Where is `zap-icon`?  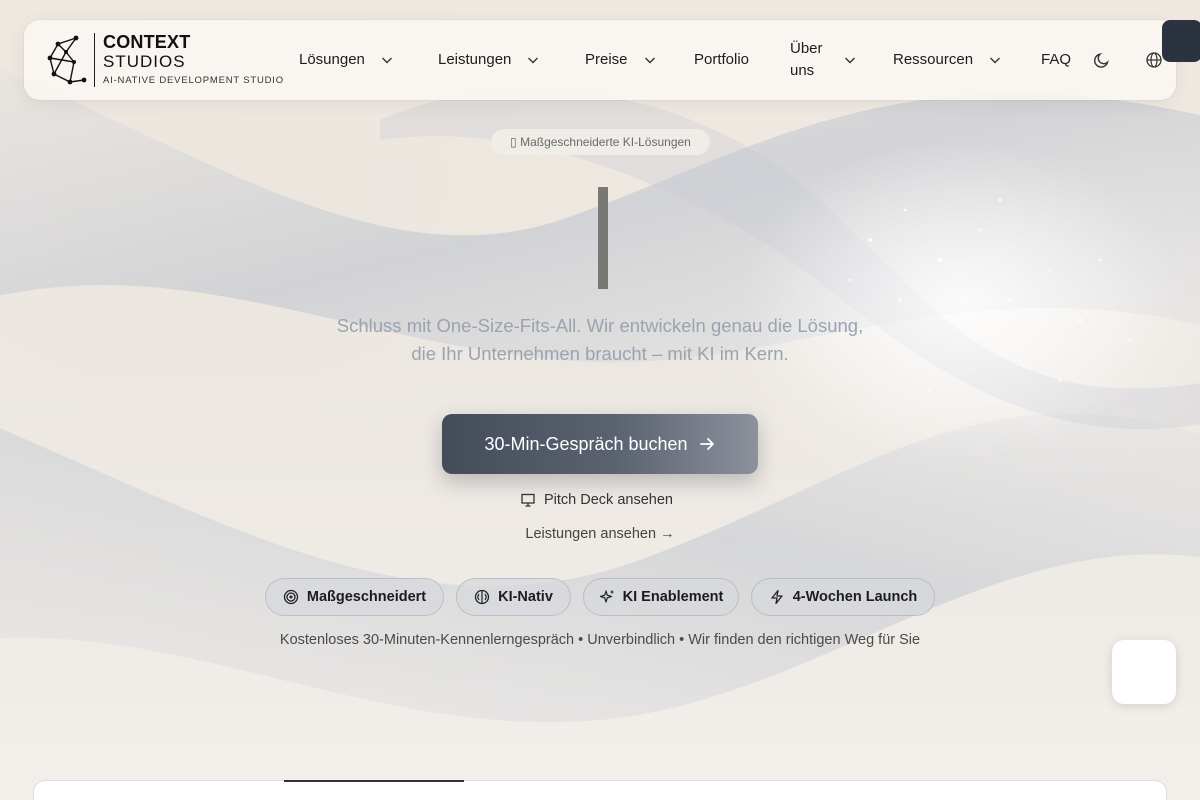
zap-icon is located at coordinates (777, 597).